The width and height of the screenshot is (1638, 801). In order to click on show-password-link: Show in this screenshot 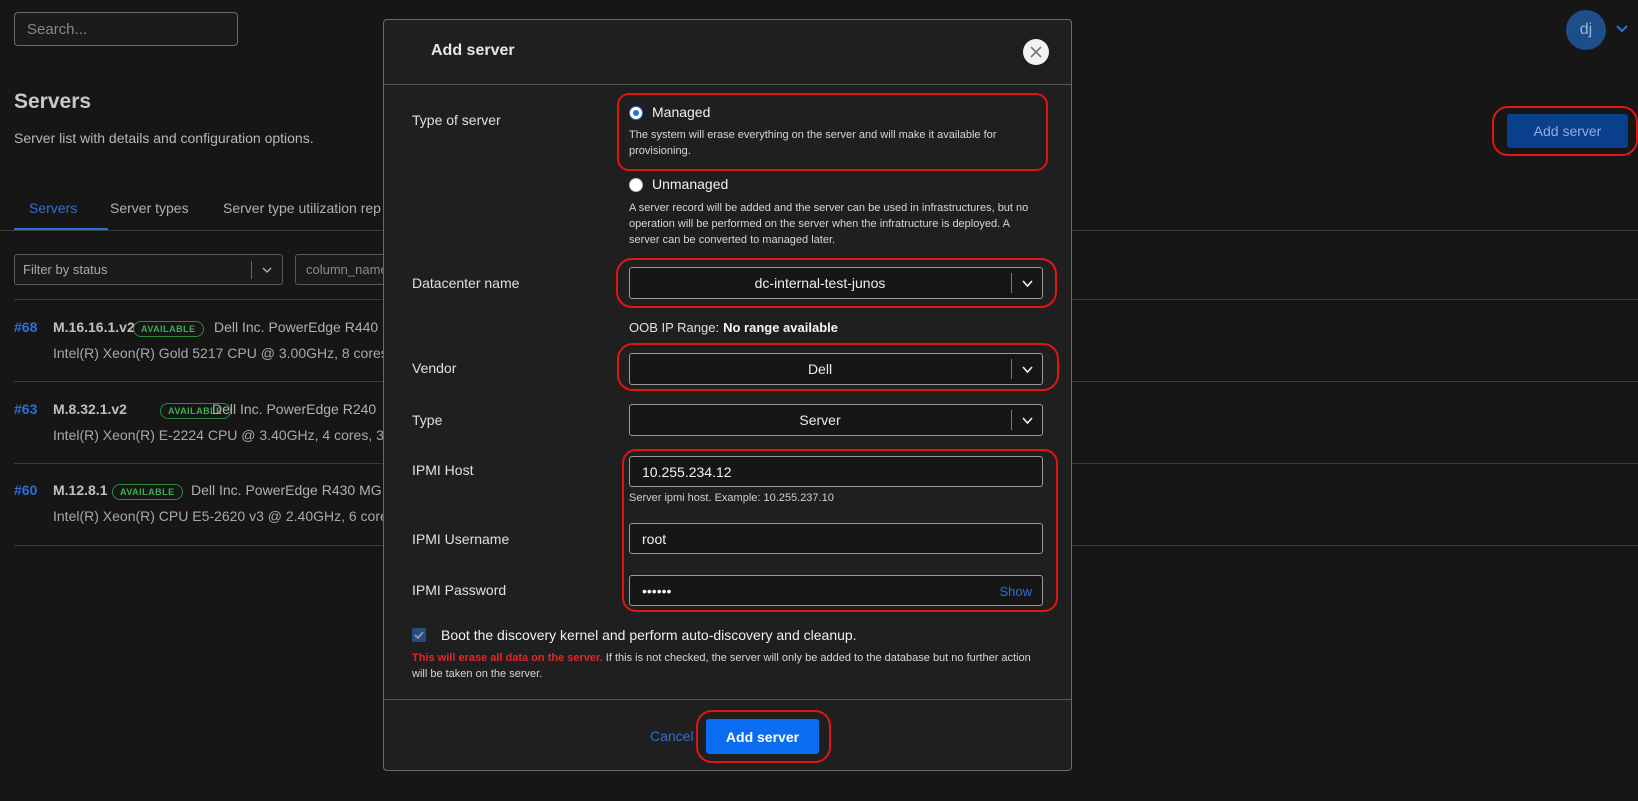, I will do `click(1015, 591)`.